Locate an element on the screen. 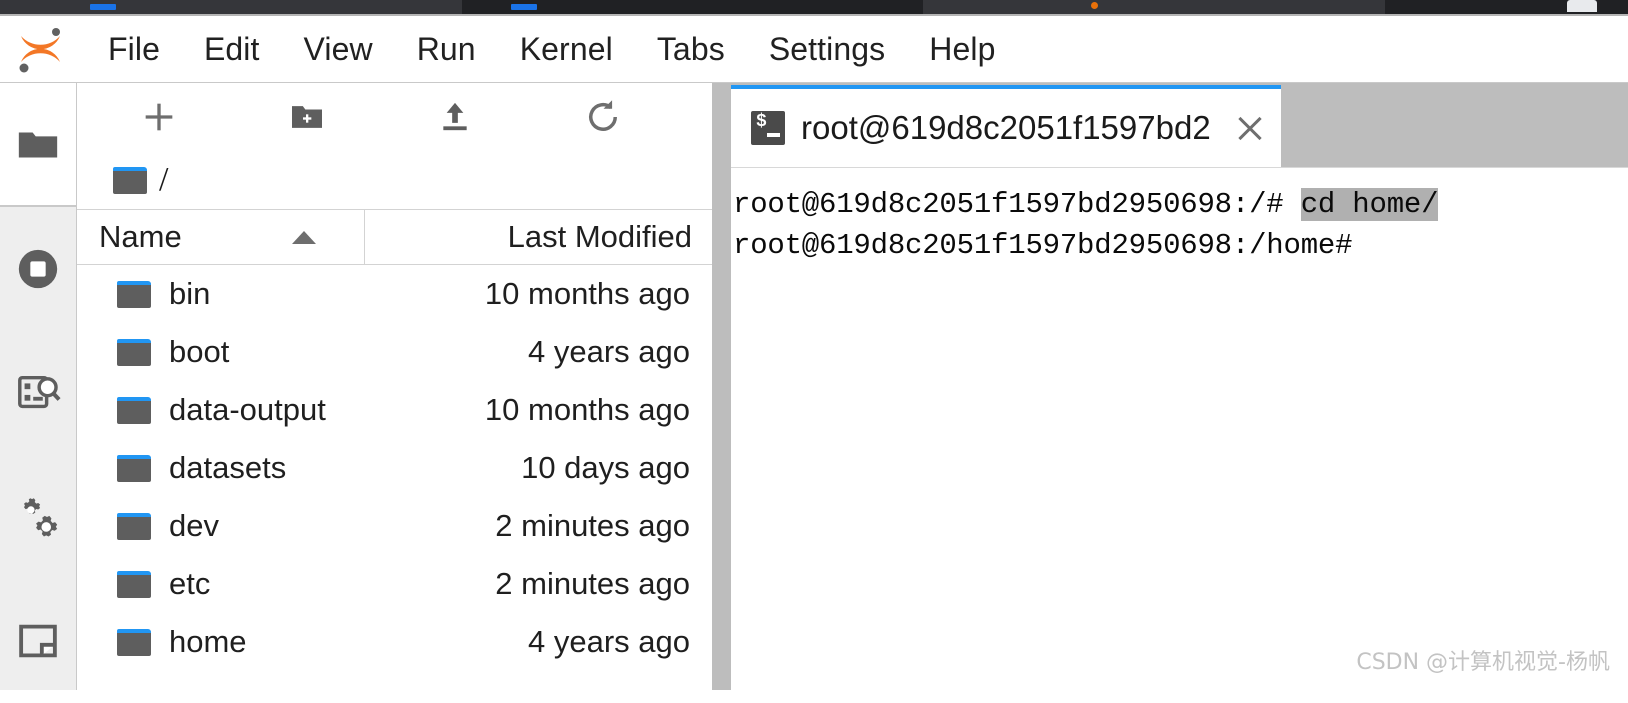 This screenshot has width=1628, height=703. file-row-name-cell: data-output is located at coordinates (247, 410).